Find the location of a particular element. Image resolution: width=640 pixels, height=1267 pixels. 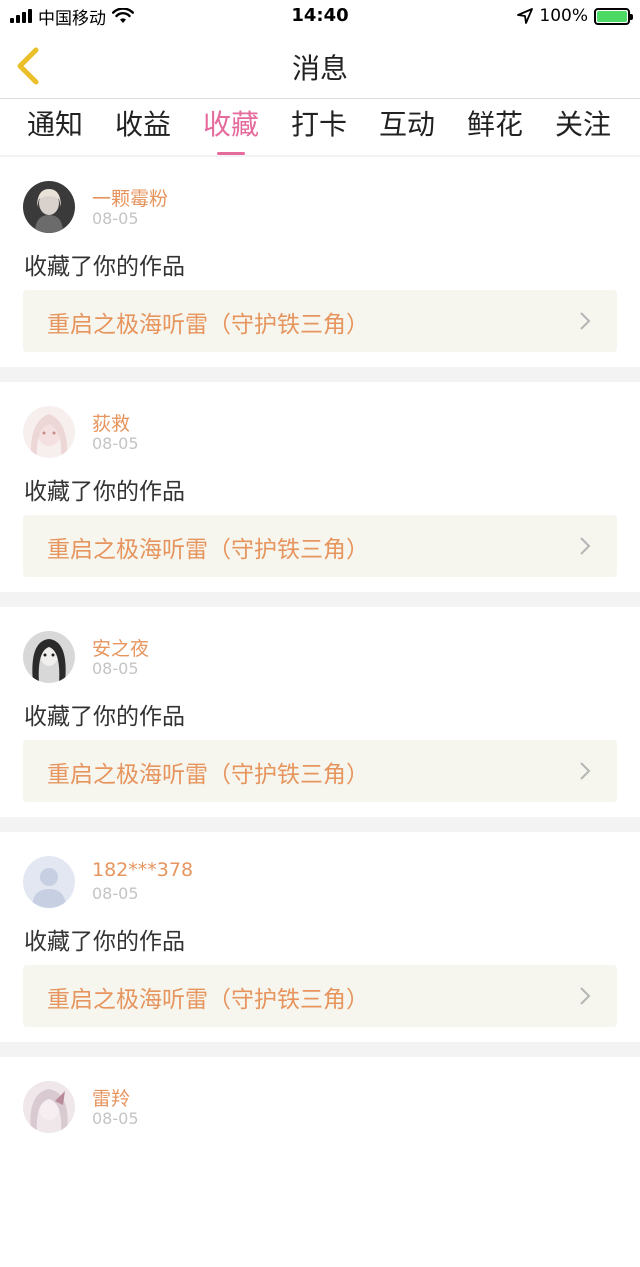

default-avatar-icon is located at coordinates (49, 882).